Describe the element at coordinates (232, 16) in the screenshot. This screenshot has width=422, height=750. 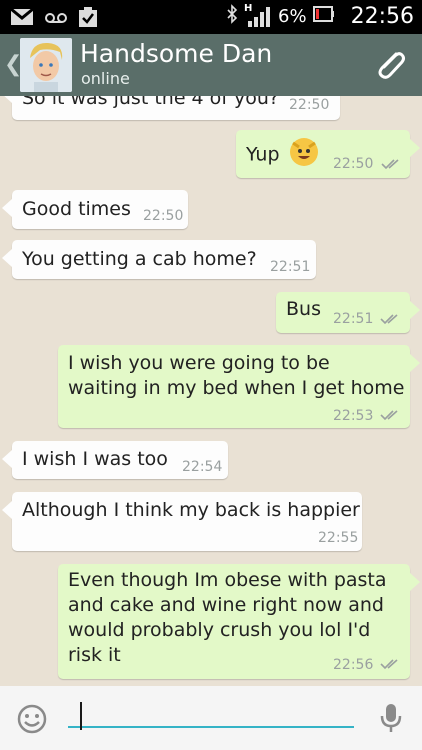
I see `bluetooth-icon` at that location.